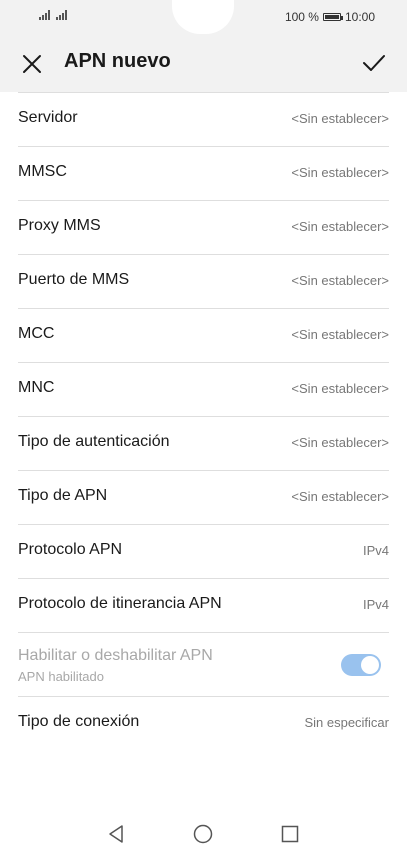 The width and height of the screenshot is (407, 860). Describe the element at coordinates (120, 603) in the screenshot. I see `setting-label: Protocolo de itinerancia APN` at that location.